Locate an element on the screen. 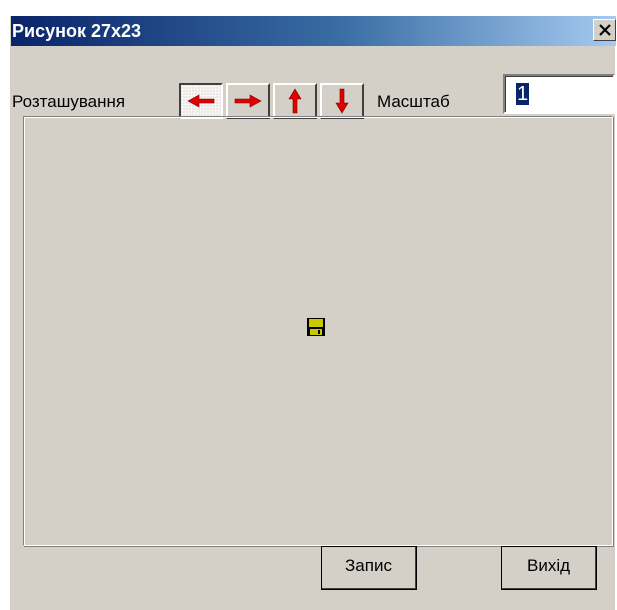  floppy-disk-icon is located at coordinates (316, 327).